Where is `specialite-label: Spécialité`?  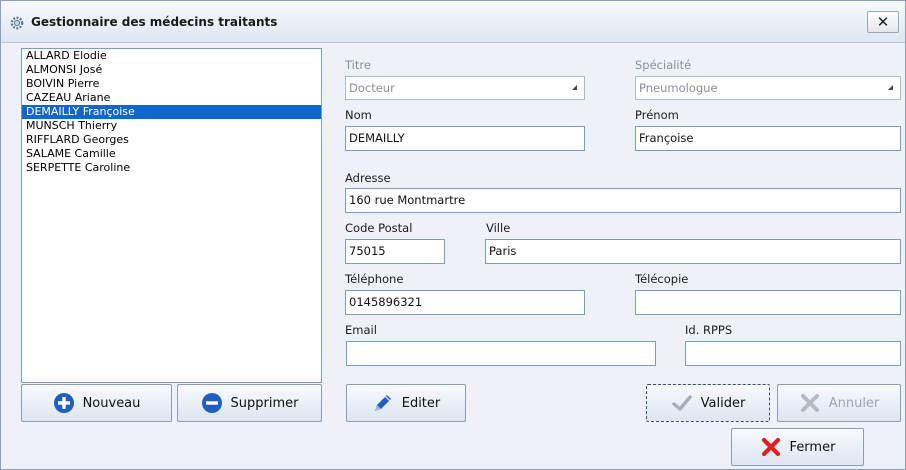
specialite-label: Spécialité is located at coordinates (663, 65).